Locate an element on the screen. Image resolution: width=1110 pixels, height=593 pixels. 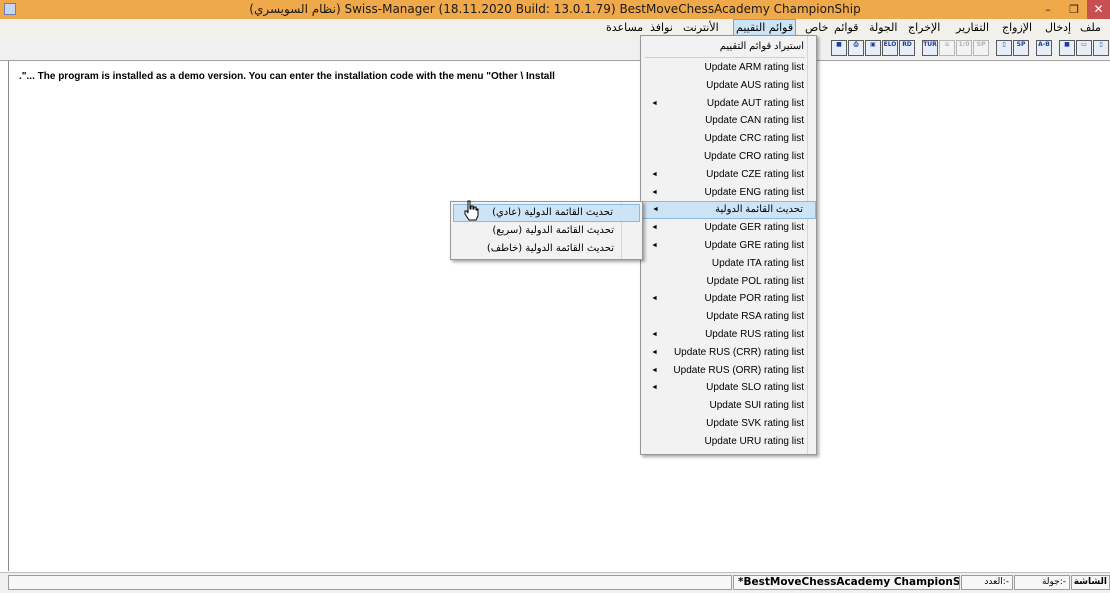
fide-update-blitz-item: تحديث القائمة الدولية (خاطف) is located at coordinates (546, 249).